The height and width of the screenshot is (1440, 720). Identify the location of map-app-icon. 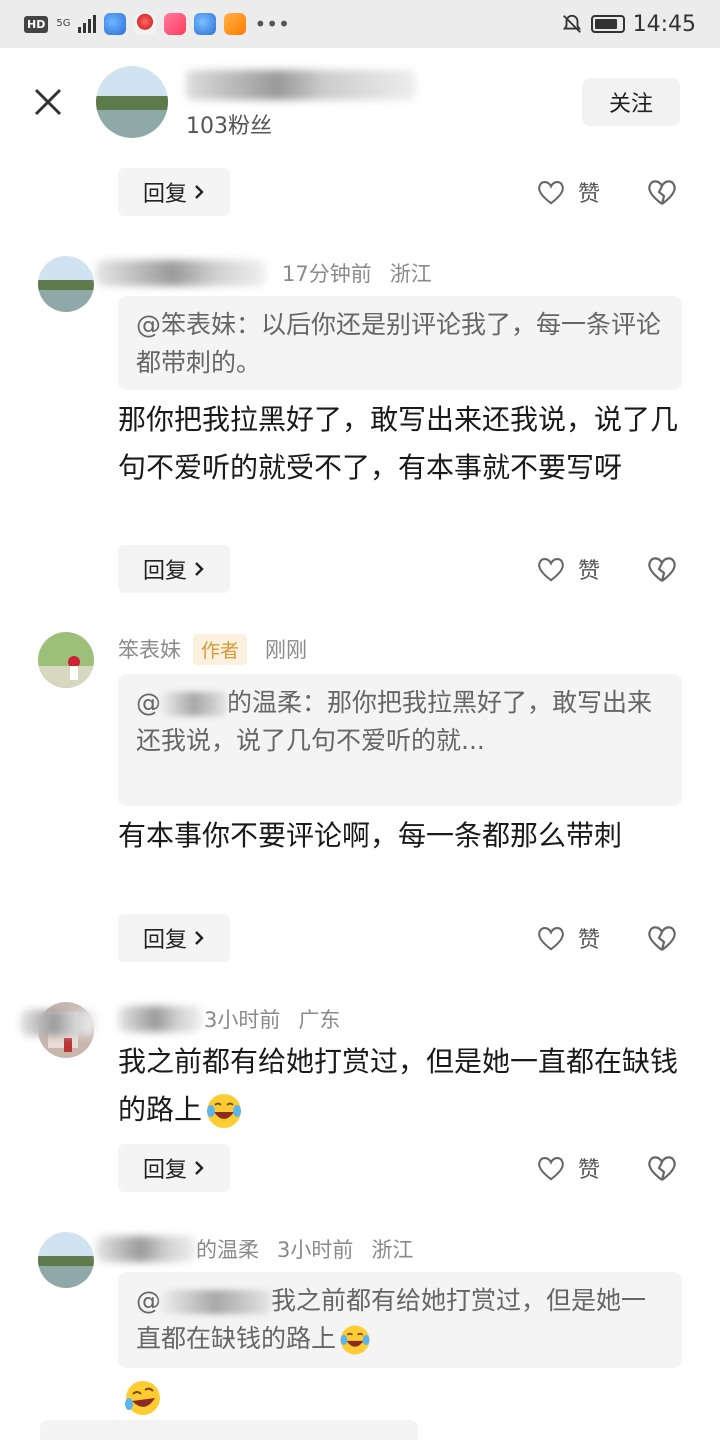
(145, 24).